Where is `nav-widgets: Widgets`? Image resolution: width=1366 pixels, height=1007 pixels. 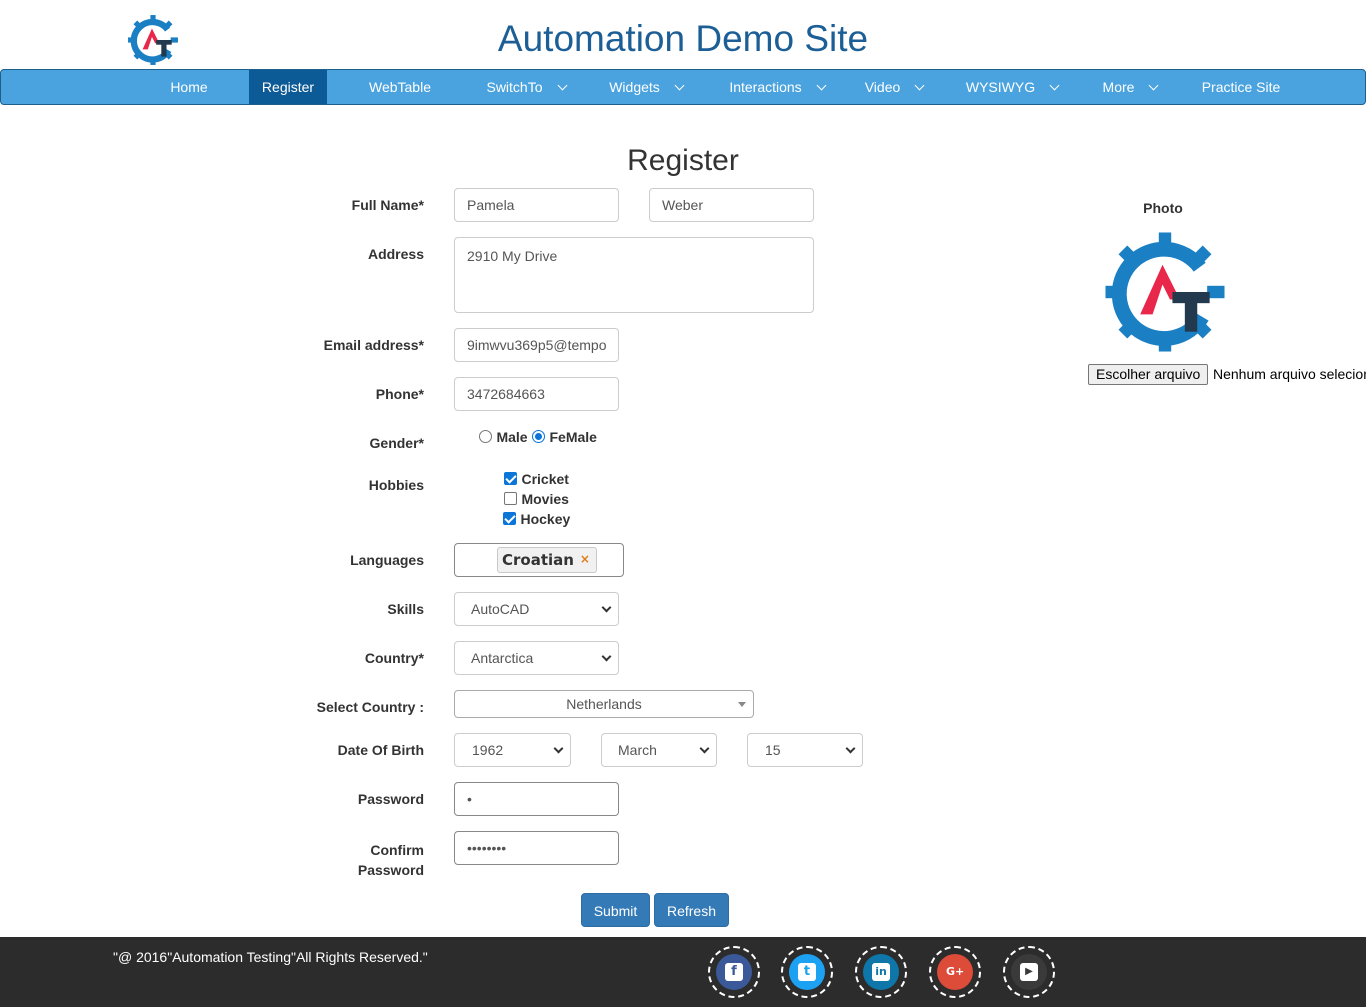
nav-widgets: Widgets is located at coordinates (646, 87).